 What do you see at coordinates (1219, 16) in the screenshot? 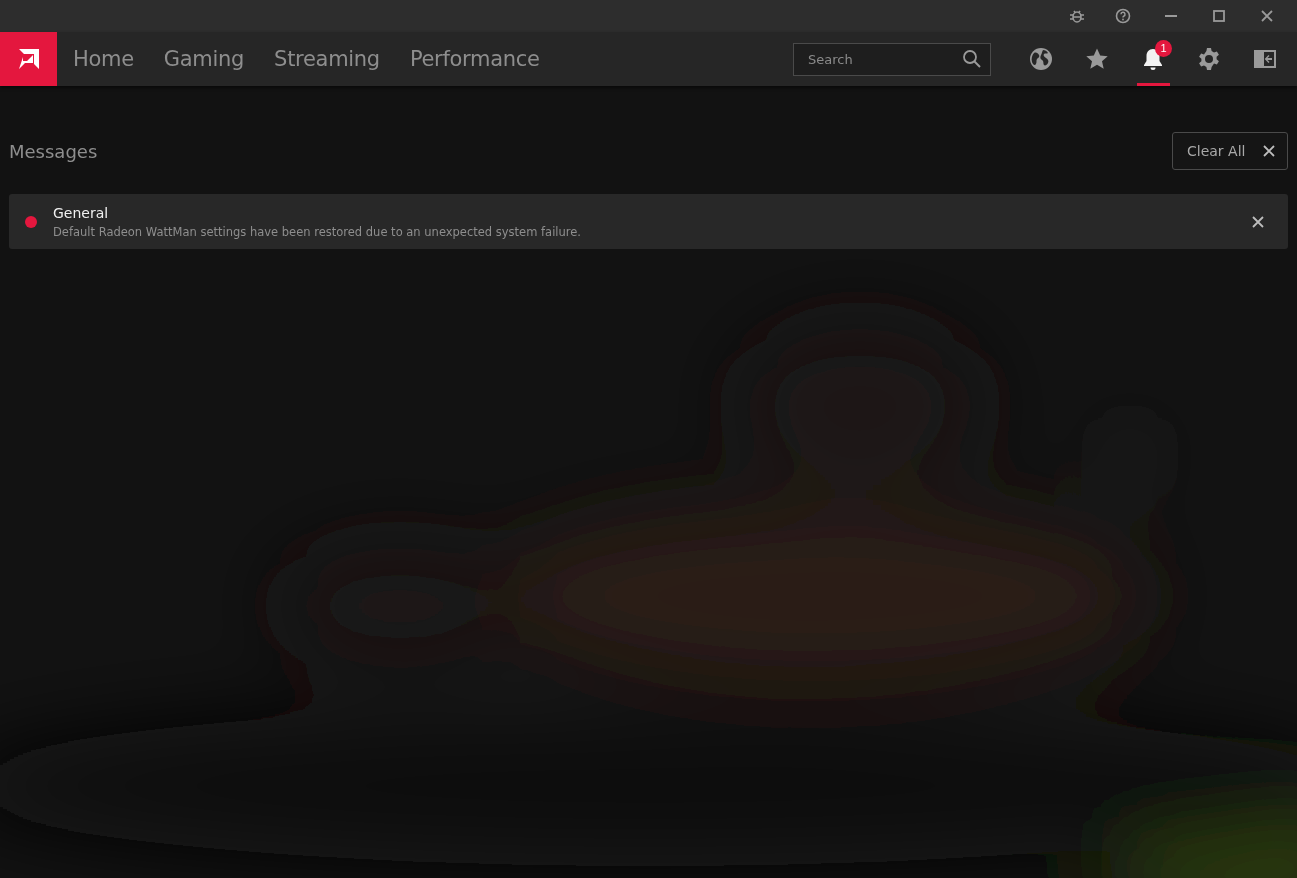
I see `maximize-icon` at bounding box center [1219, 16].